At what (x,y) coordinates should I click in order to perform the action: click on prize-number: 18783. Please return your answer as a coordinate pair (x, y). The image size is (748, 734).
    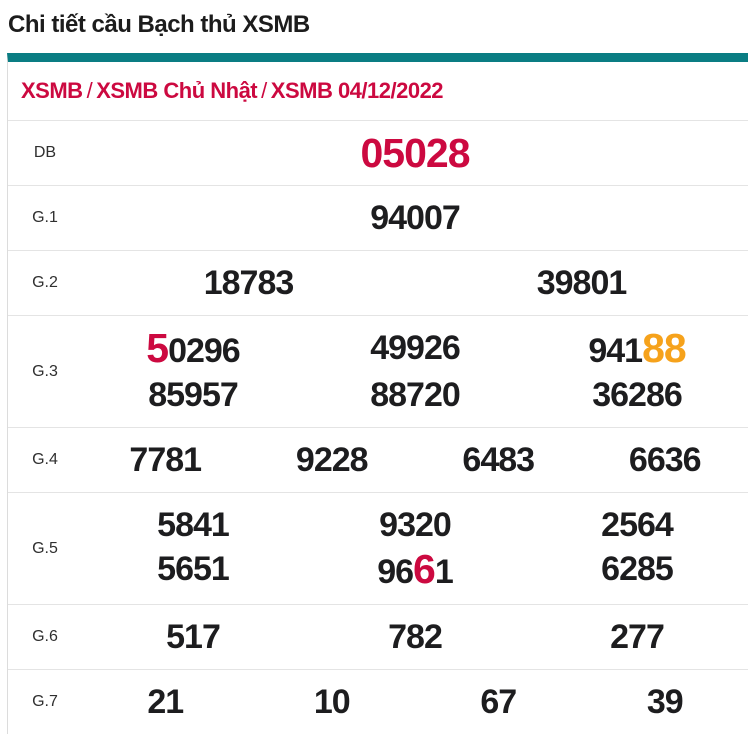
    Looking at the image, I should click on (248, 283).